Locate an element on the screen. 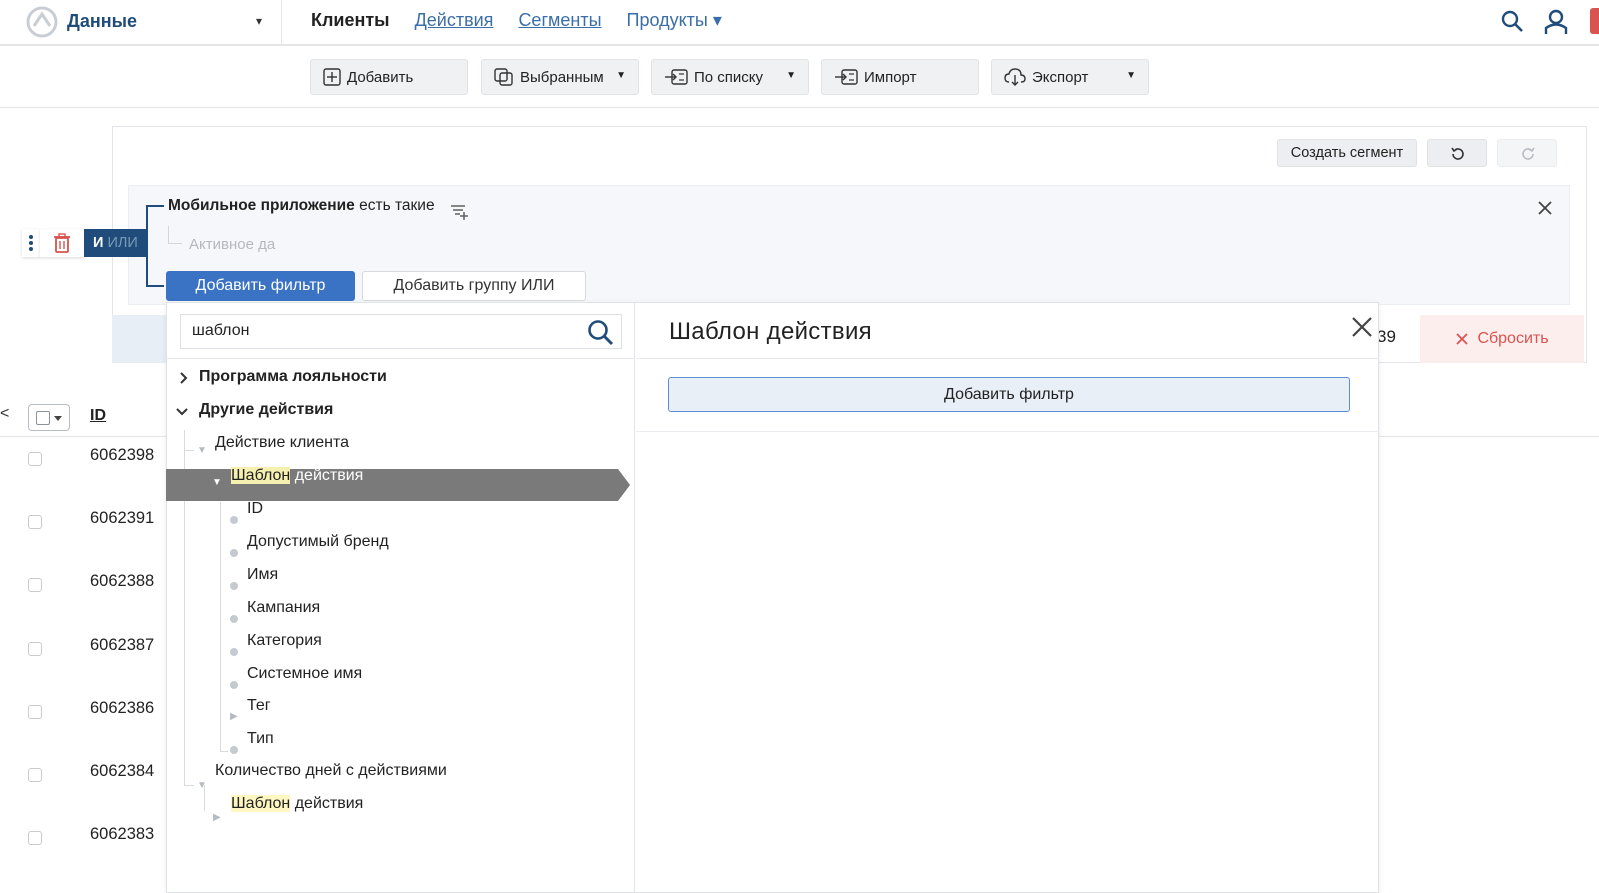 The height and width of the screenshot is (893, 1599). reset-label: Сбросить is located at coordinates (1513, 338).